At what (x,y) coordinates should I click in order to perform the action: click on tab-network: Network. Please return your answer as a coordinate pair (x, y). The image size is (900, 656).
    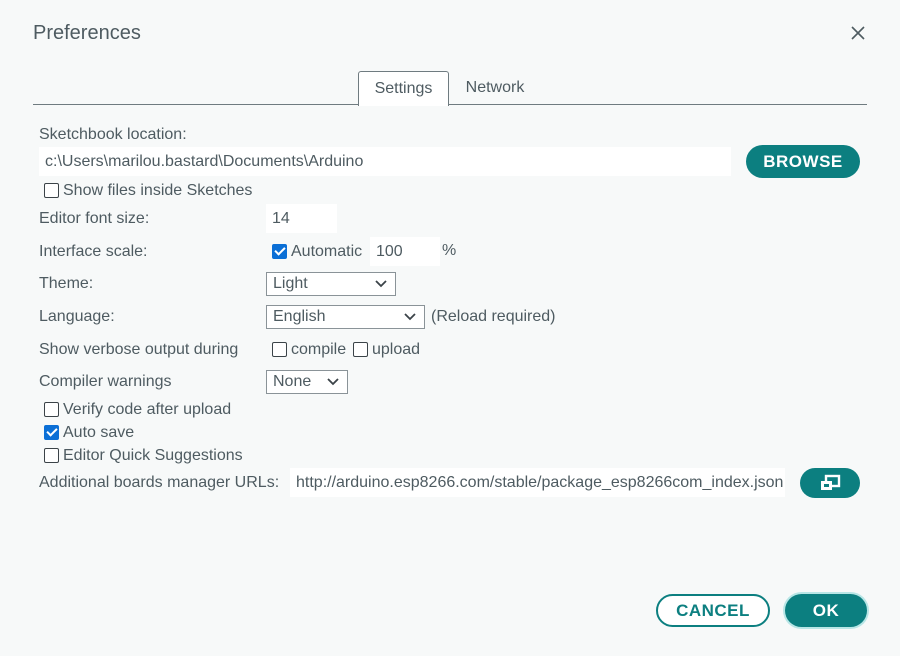
    Looking at the image, I should click on (495, 88).